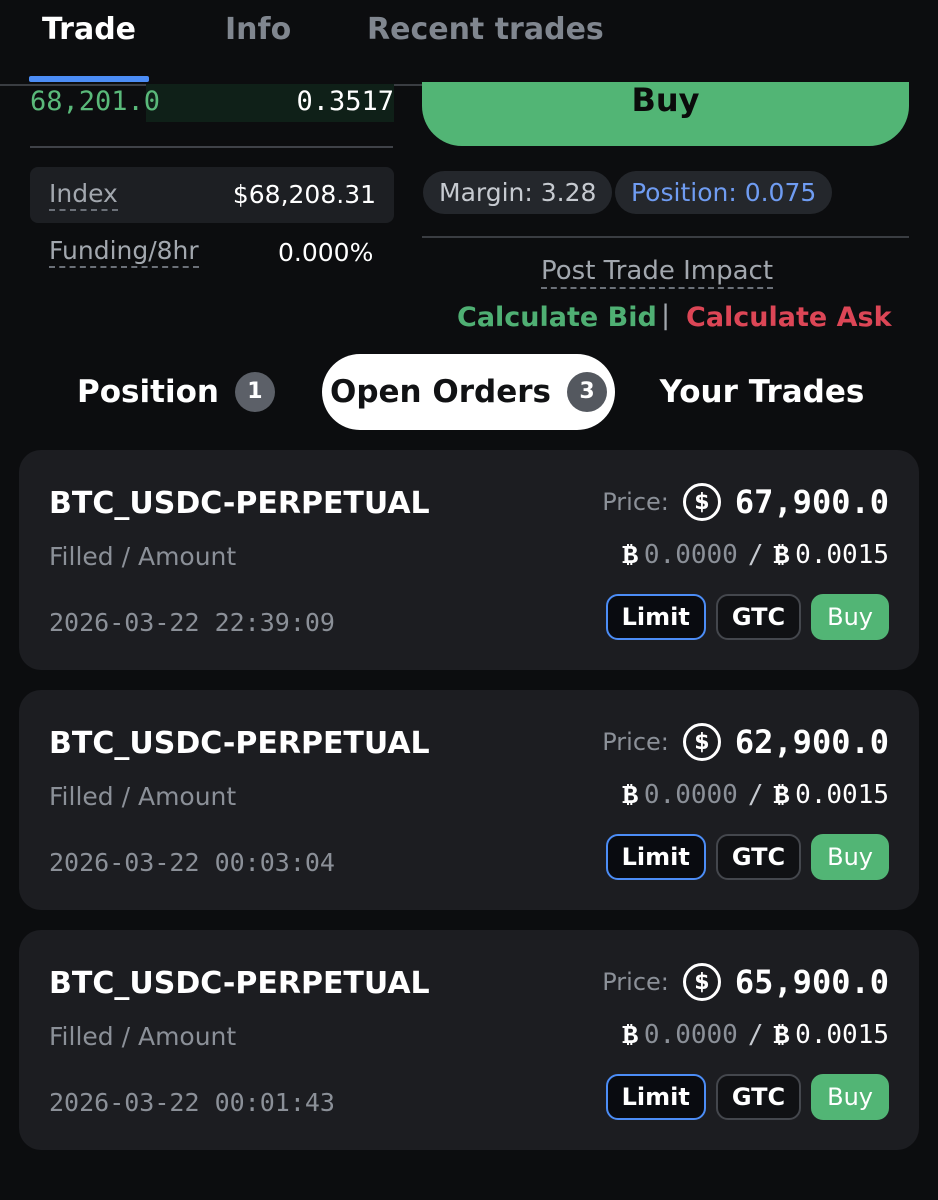  I want to click on order-price-row: Price: $ 65,900.0, so click(745, 982).